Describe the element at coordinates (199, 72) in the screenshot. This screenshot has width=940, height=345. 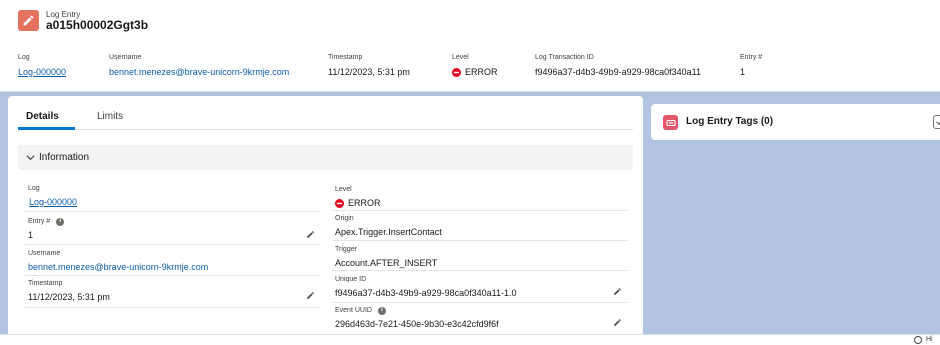
I see `username-link: bennet.menezes@brave-unicorn-9krmje.com` at that location.